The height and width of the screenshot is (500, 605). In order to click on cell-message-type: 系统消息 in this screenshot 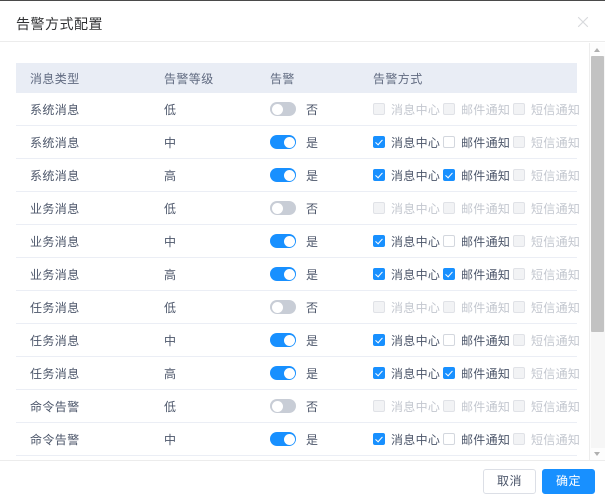, I will do `click(83, 109)`.